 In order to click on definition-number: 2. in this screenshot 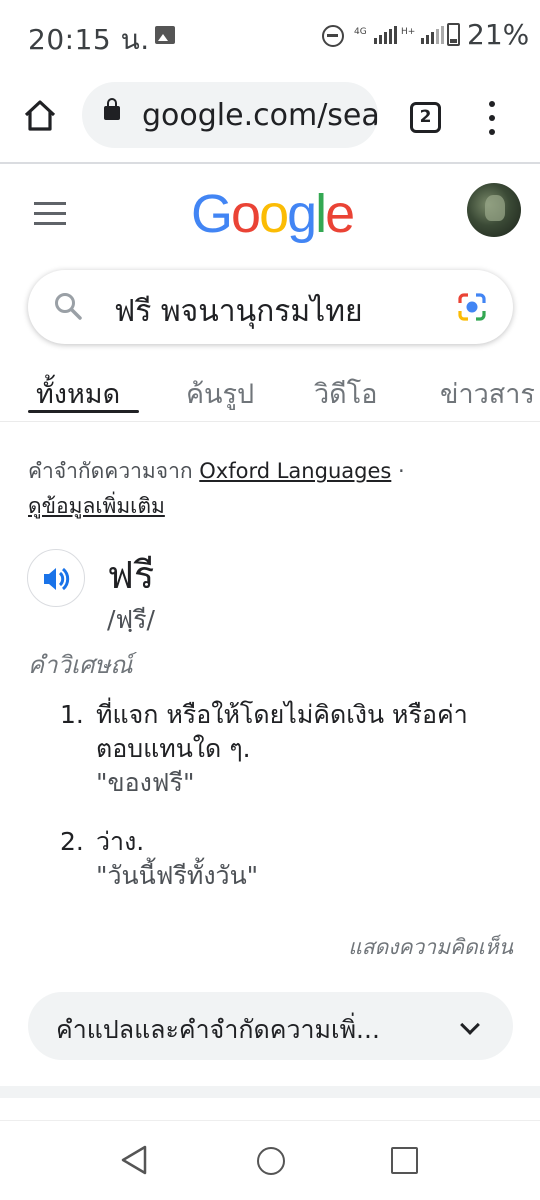, I will do `click(72, 841)`.